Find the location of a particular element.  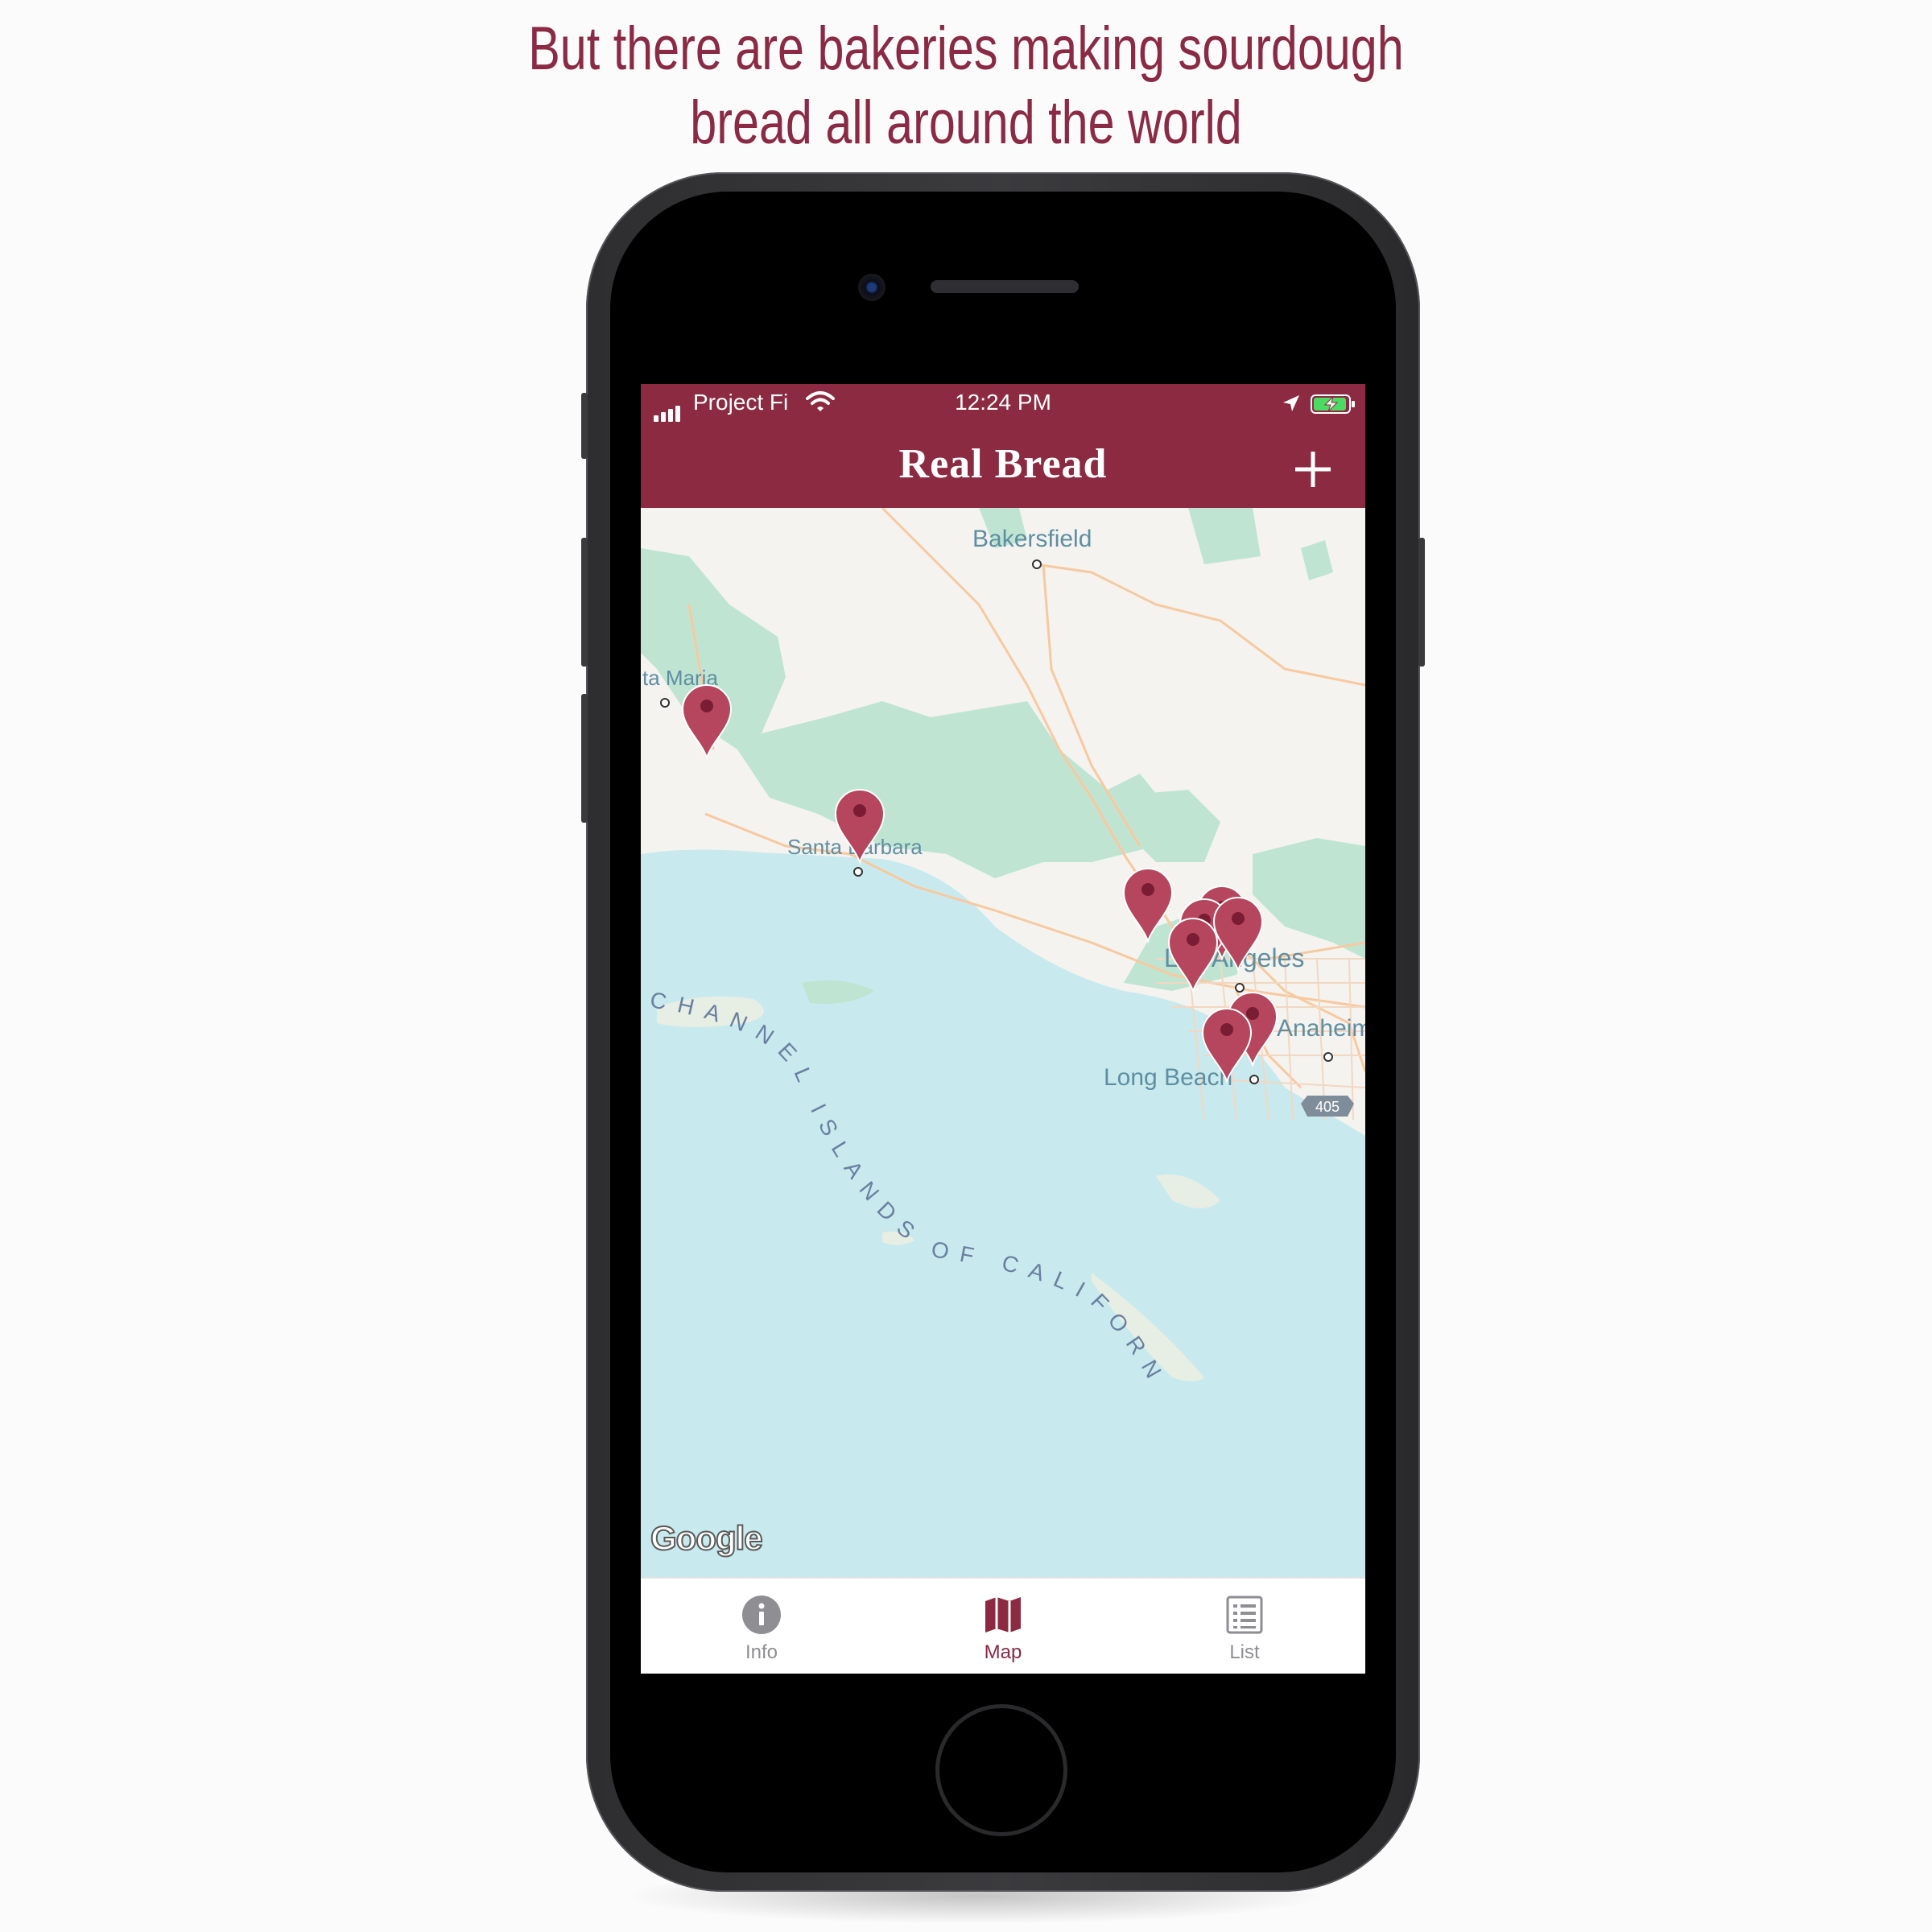

volume-up-button is located at coordinates (584, 602).